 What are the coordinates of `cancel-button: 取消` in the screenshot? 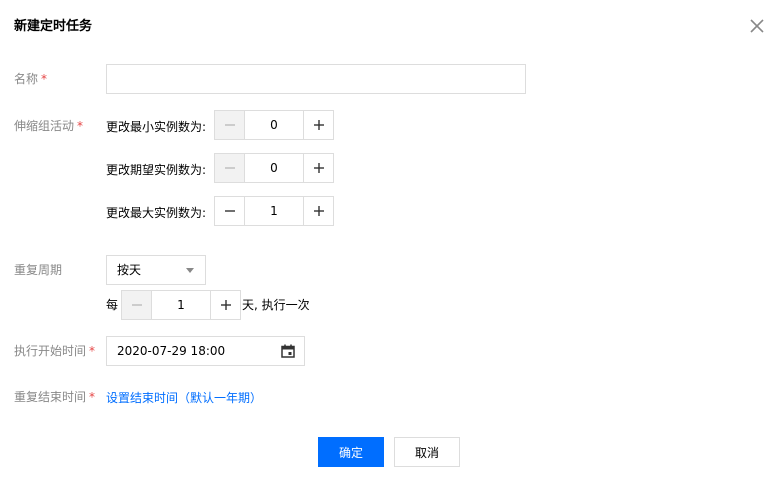 It's located at (427, 452).